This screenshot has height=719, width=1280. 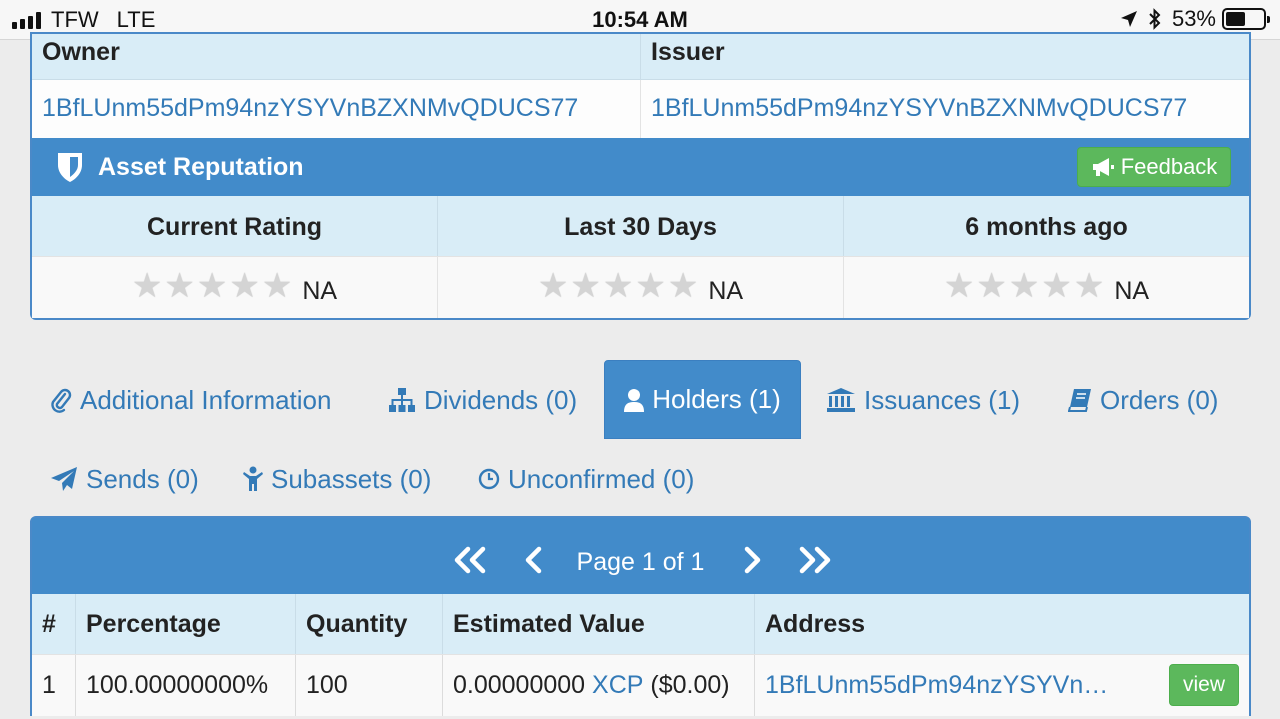 I want to click on tab-additional-information: Additional Information, so click(x=190, y=400).